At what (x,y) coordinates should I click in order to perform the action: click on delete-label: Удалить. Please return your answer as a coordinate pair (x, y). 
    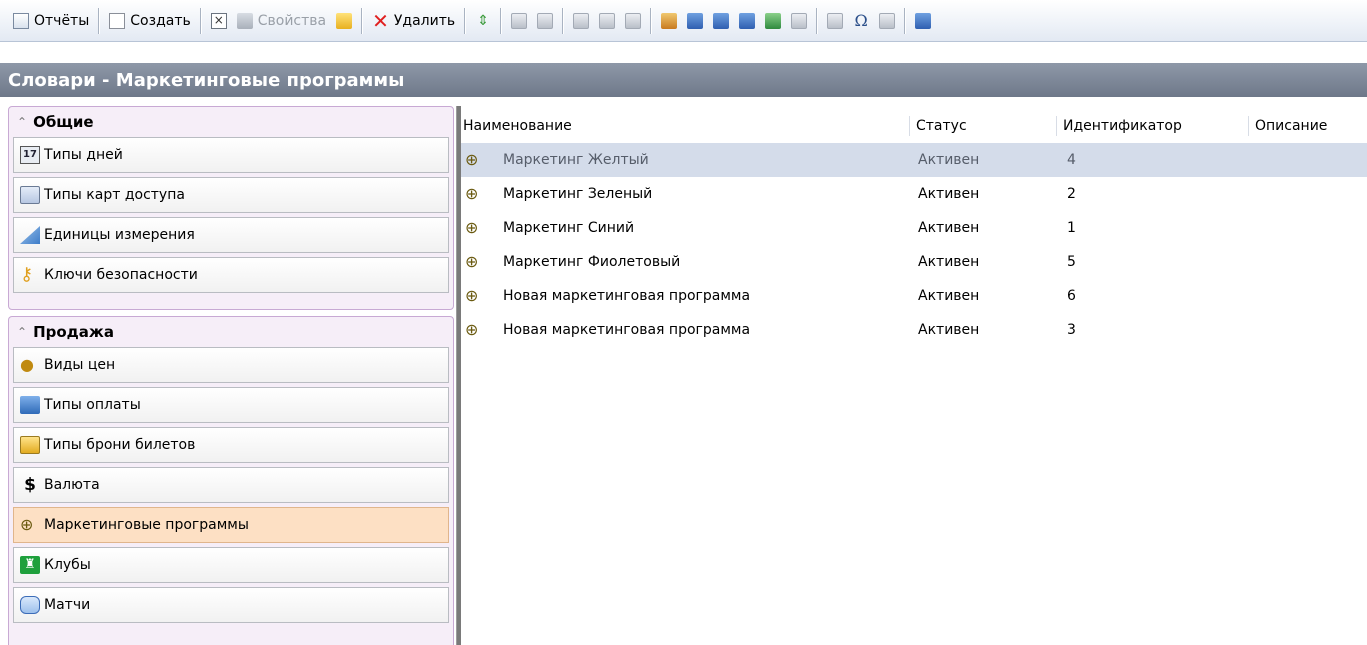
    Looking at the image, I should click on (424, 20).